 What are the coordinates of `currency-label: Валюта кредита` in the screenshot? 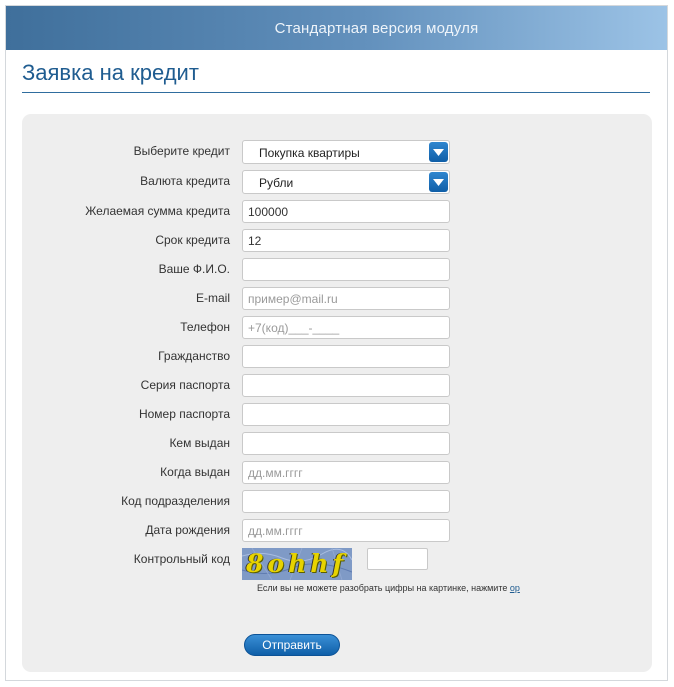 It's located at (185, 181).